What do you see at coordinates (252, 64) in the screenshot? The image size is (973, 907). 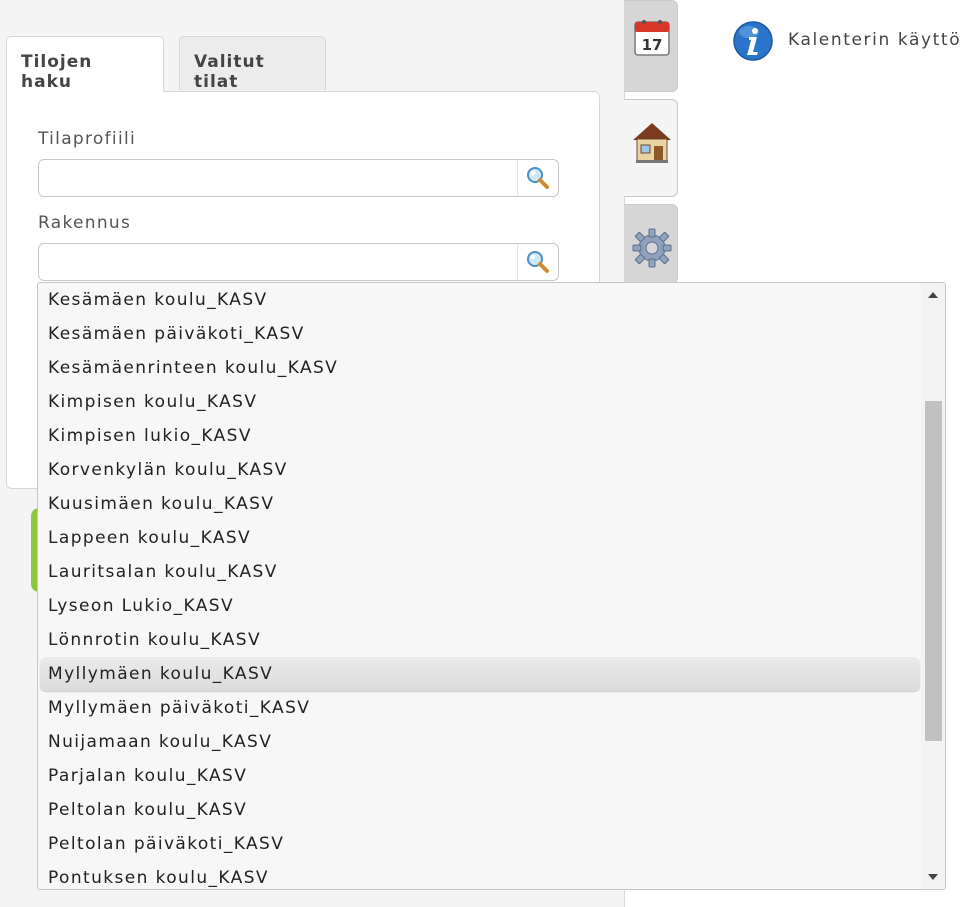 I see `tab-selected-spaces: Valitut tilat` at bounding box center [252, 64].